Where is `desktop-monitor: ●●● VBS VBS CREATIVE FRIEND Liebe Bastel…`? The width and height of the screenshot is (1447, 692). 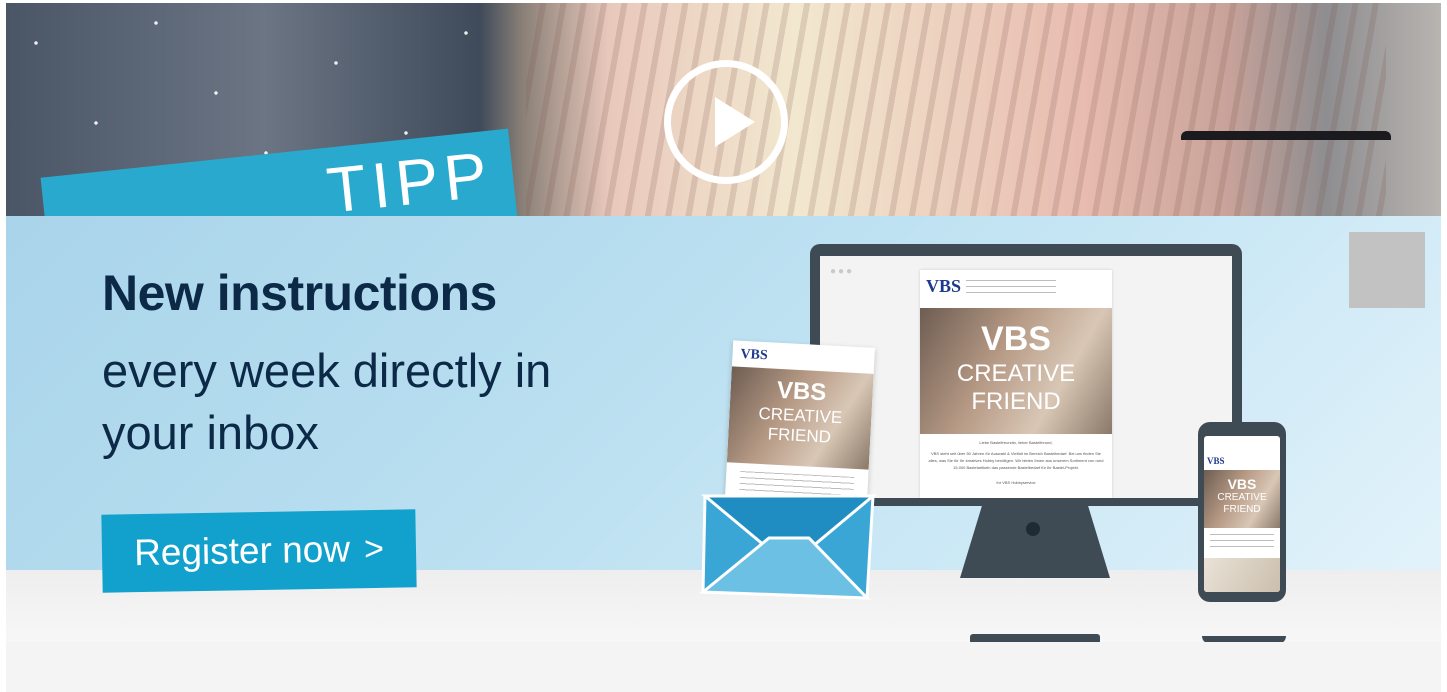 desktop-monitor: ●●● VBS VBS CREATIVE FRIEND Liebe Bastel… is located at coordinates (1026, 375).